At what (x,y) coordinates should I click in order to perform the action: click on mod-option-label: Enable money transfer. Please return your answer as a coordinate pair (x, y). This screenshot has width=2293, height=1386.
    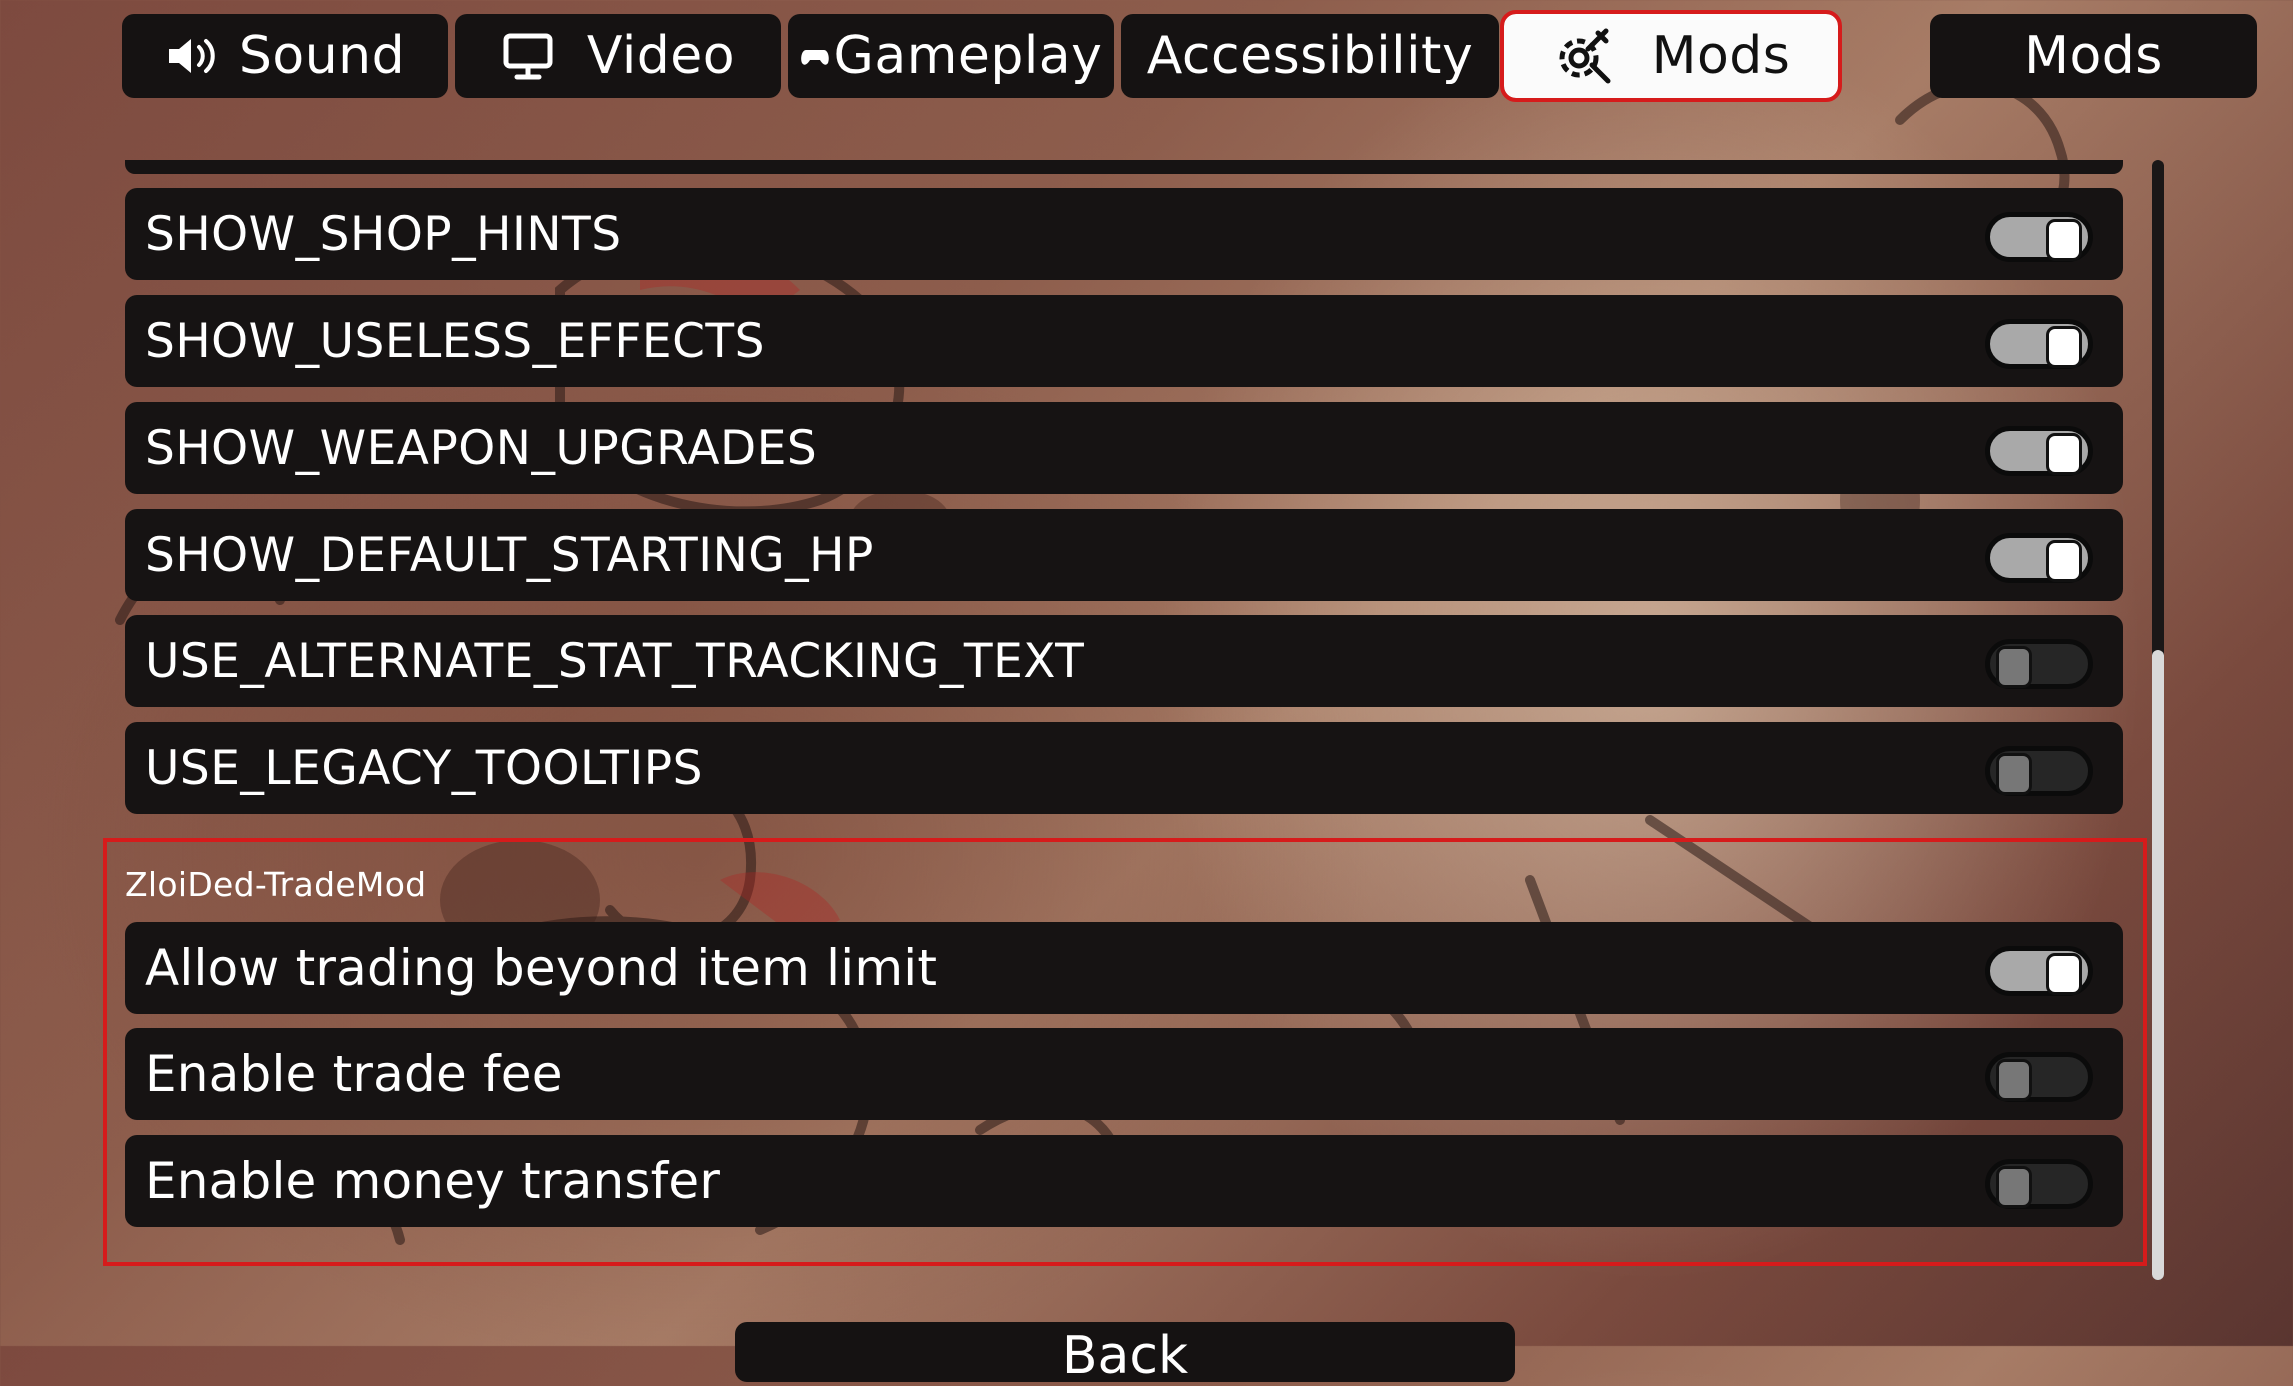
    Looking at the image, I should click on (433, 1181).